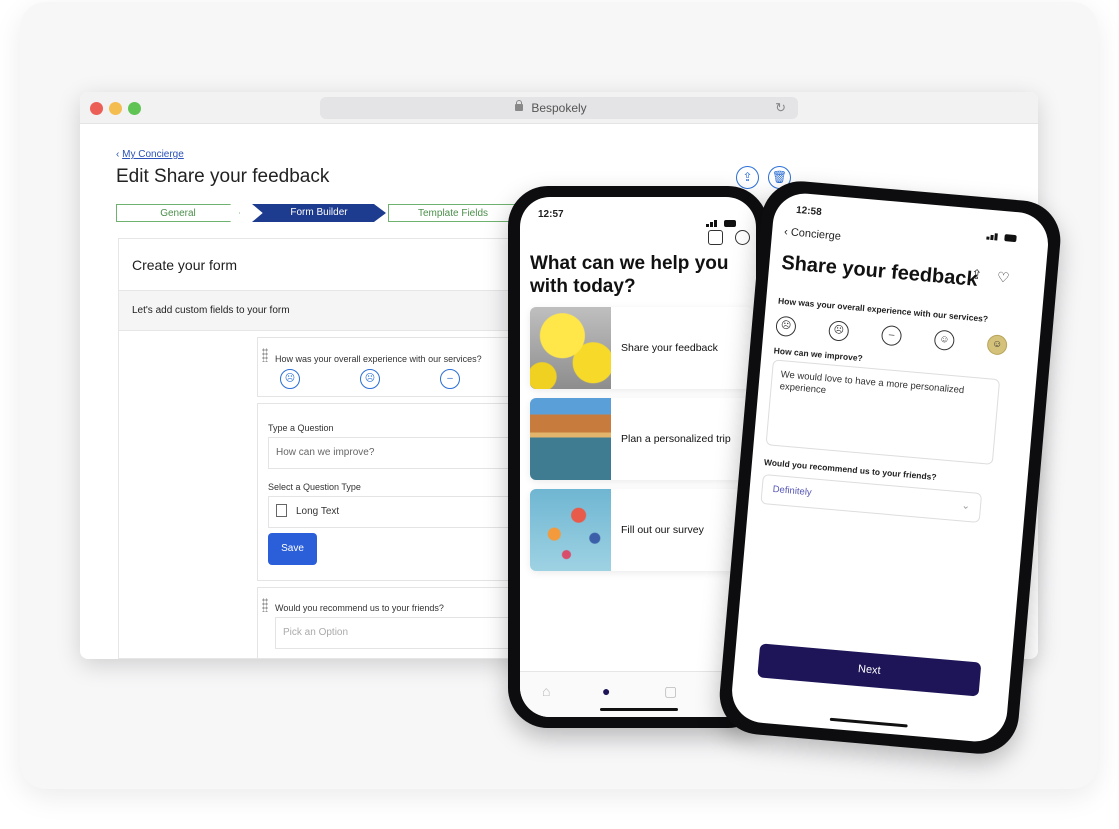  I want to click on type-question-label: Type a Question, so click(301, 428).